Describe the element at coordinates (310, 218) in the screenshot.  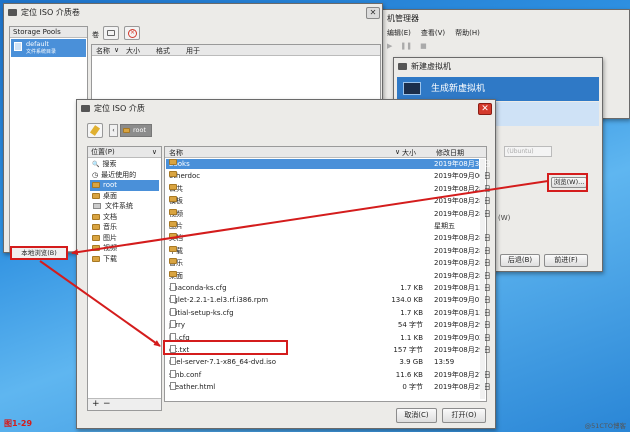
I see `arrow-browse-to-local` at that location.